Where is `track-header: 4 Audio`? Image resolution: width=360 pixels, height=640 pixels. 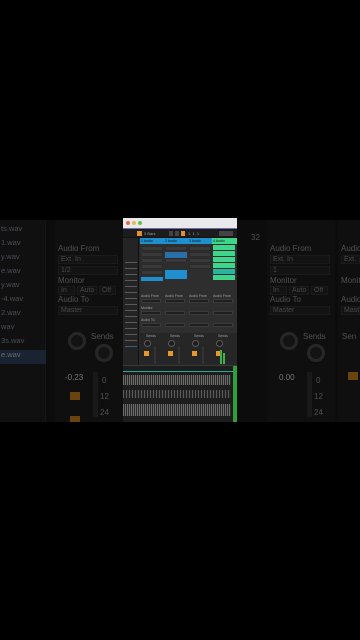 track-header: 4 Audio is located at coordinates (224, 241).